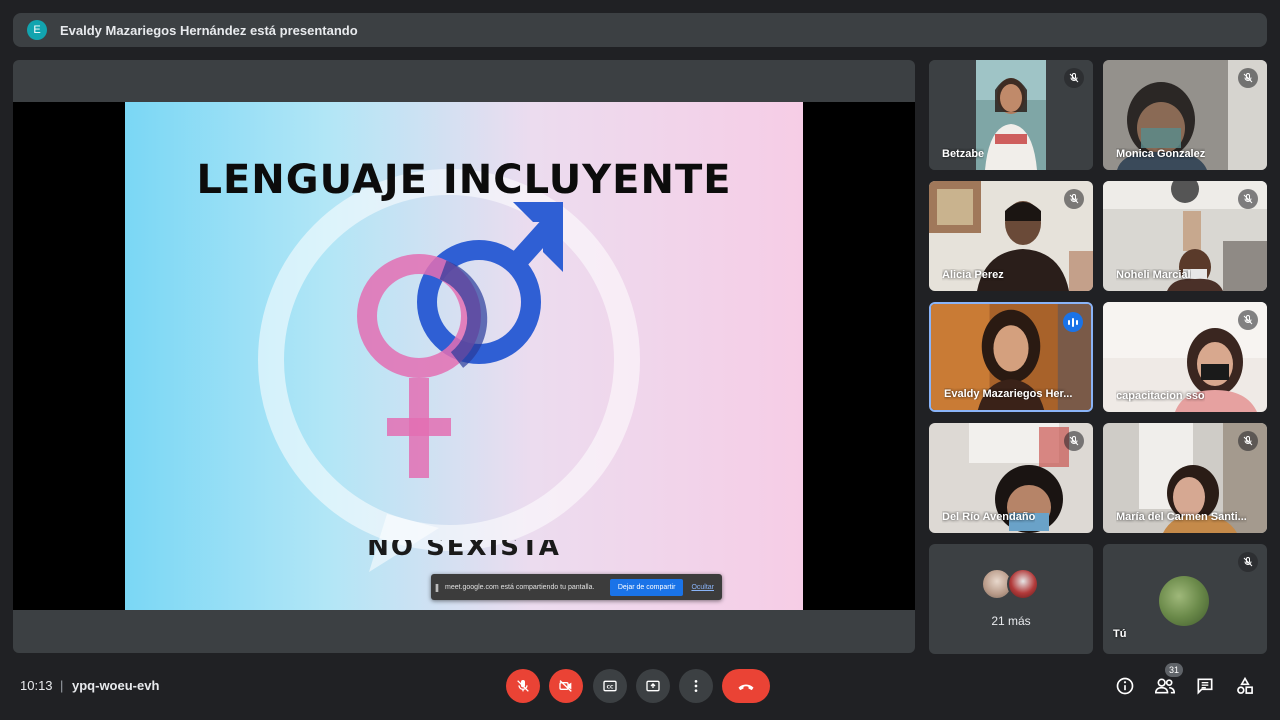  I want to click on chat-button, so click(1205, 686).